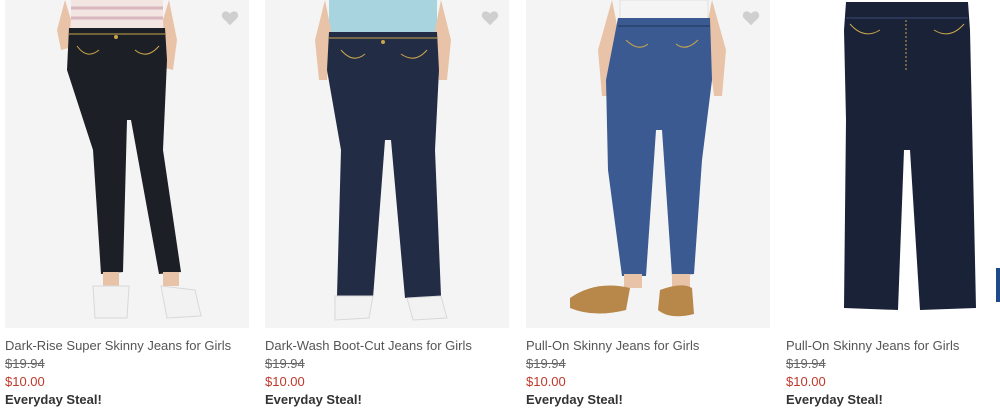  I want to click on carousel-next-tab, so click(998, 285).